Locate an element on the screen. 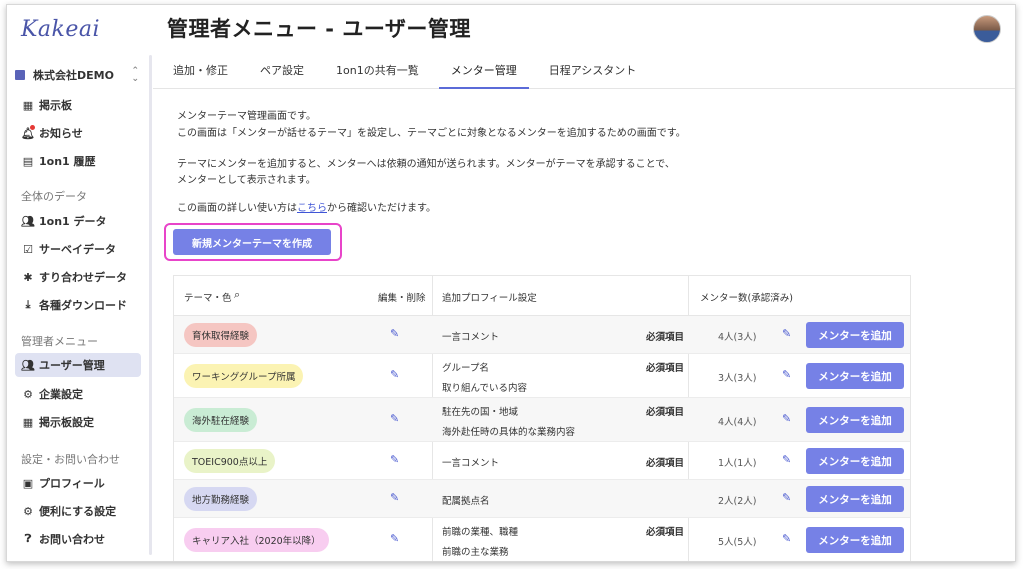 Image resolution: width=1024 pixels, height=569 pixels. help-link-line: この画面の詳しい使い方はこちらから確認いただけます。 is located at coordinates (306, 208).